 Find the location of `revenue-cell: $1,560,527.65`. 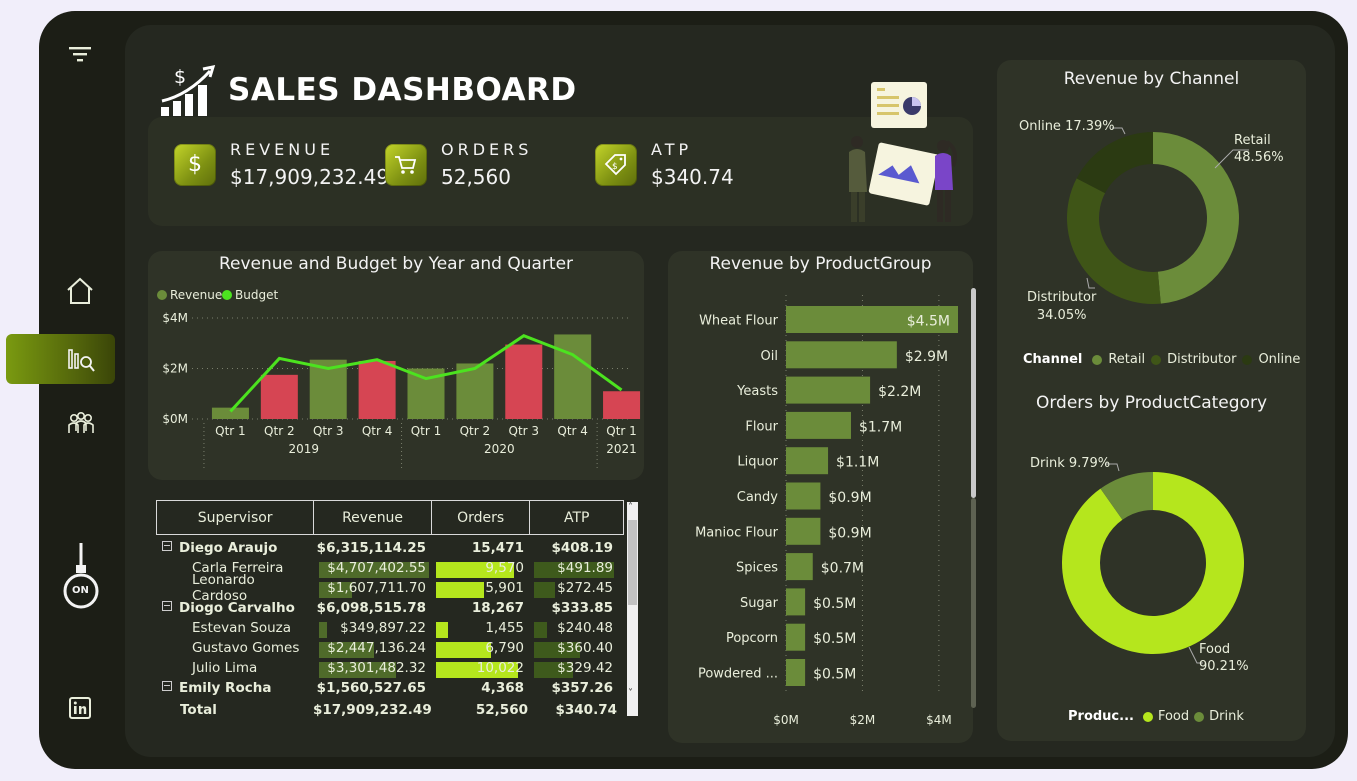

revenue-cell: $1,560,527.65 is located at coordinates (371, 688).